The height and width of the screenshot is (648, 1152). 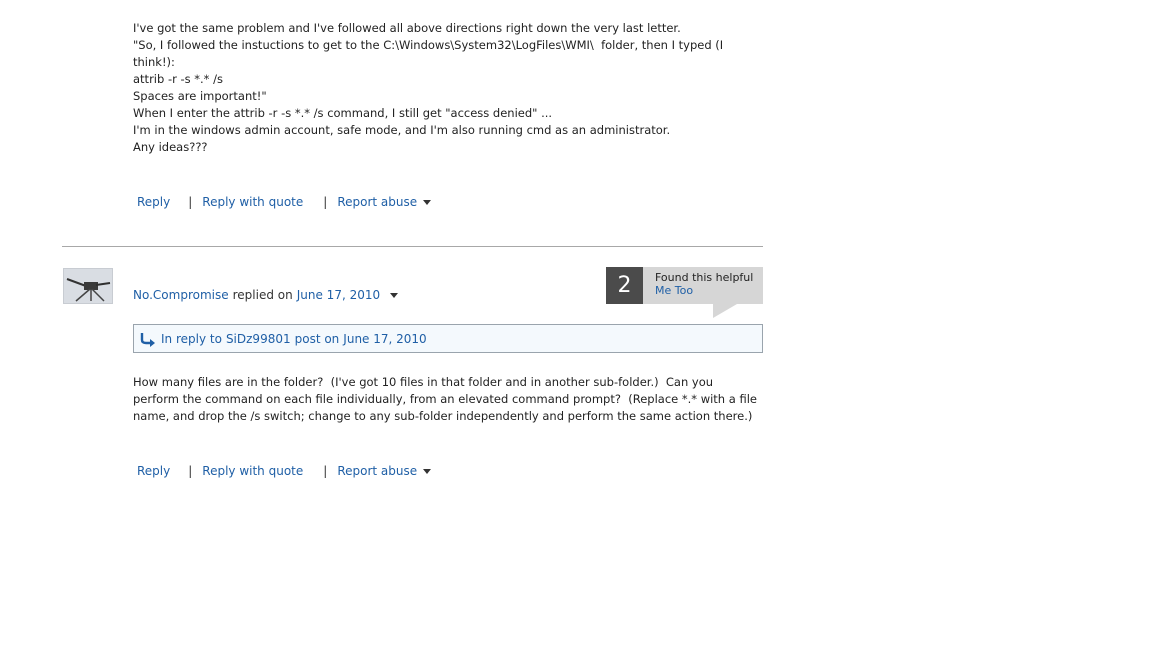 I want to click on helpful-count: 2, so click(x=624, y=285).